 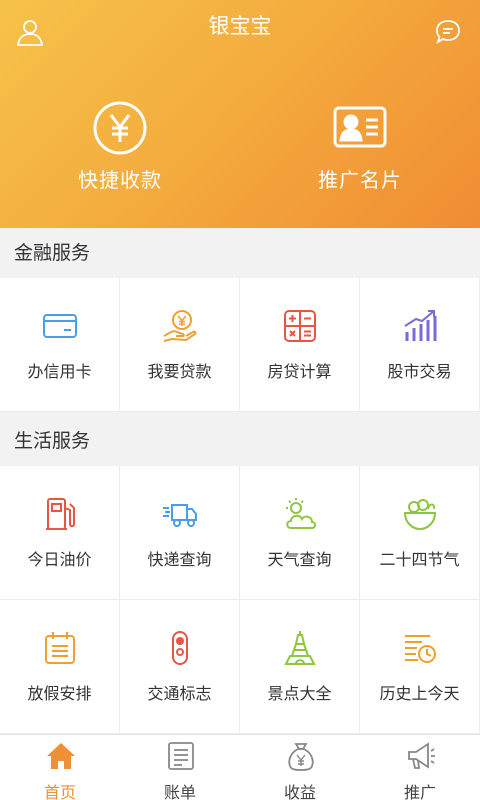 I want to click on mortgage-calc-item: 房贷计算, so click(x=300, y=345).